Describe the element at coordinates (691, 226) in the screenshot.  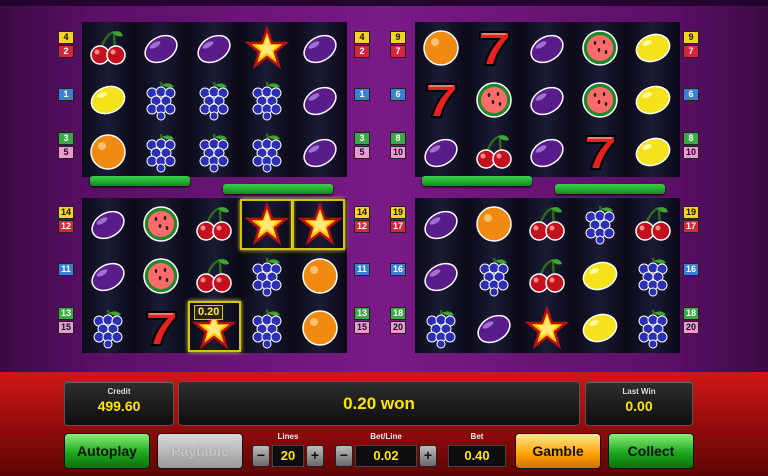
I see `line-number-badge: 17` at that location.